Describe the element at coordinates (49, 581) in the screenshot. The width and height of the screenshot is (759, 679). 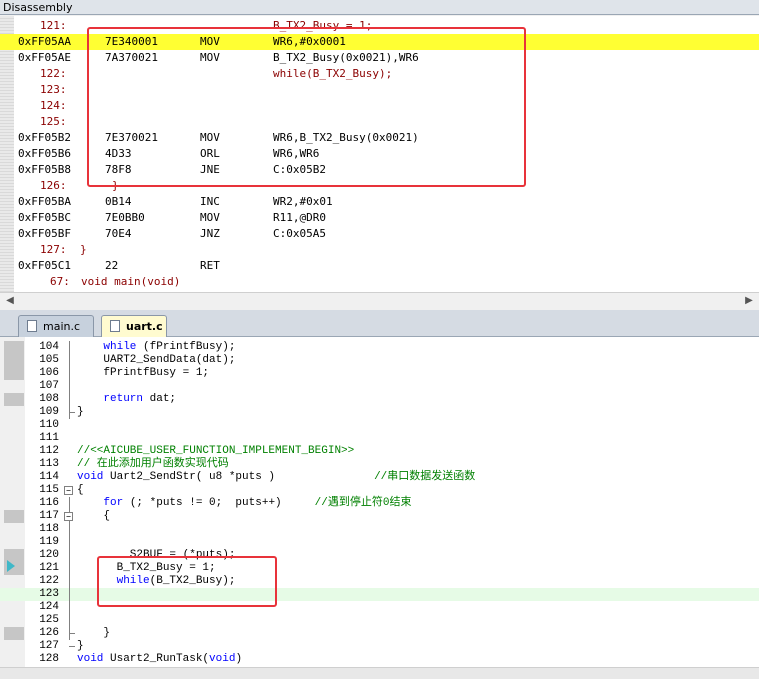
I see `line-number: 122` at that location.